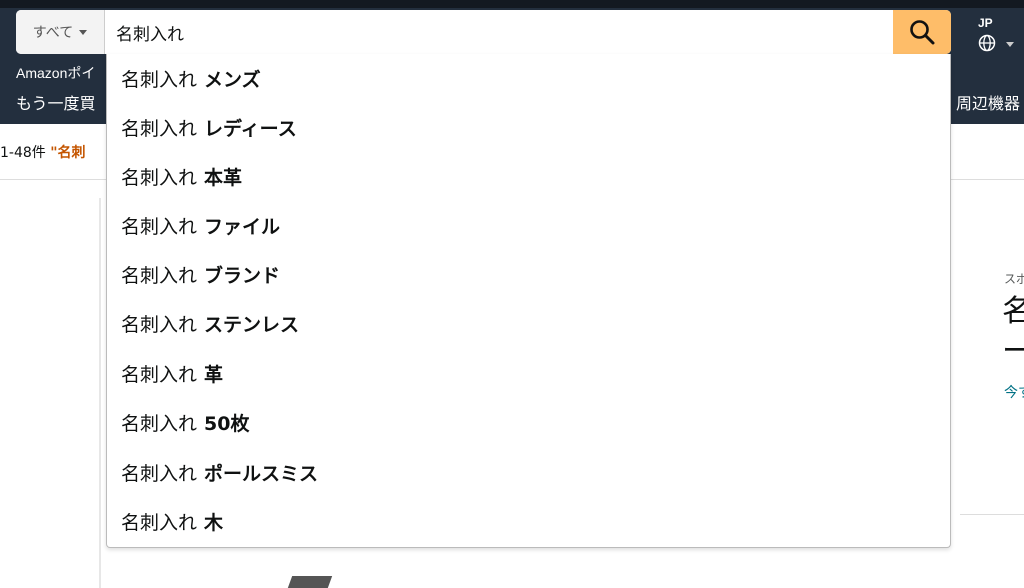  What do you see at coordinates (988, 102) in the screenshot?
I see `nav-peripherals-link: 周辺機器` at bounding box center [988, 102].